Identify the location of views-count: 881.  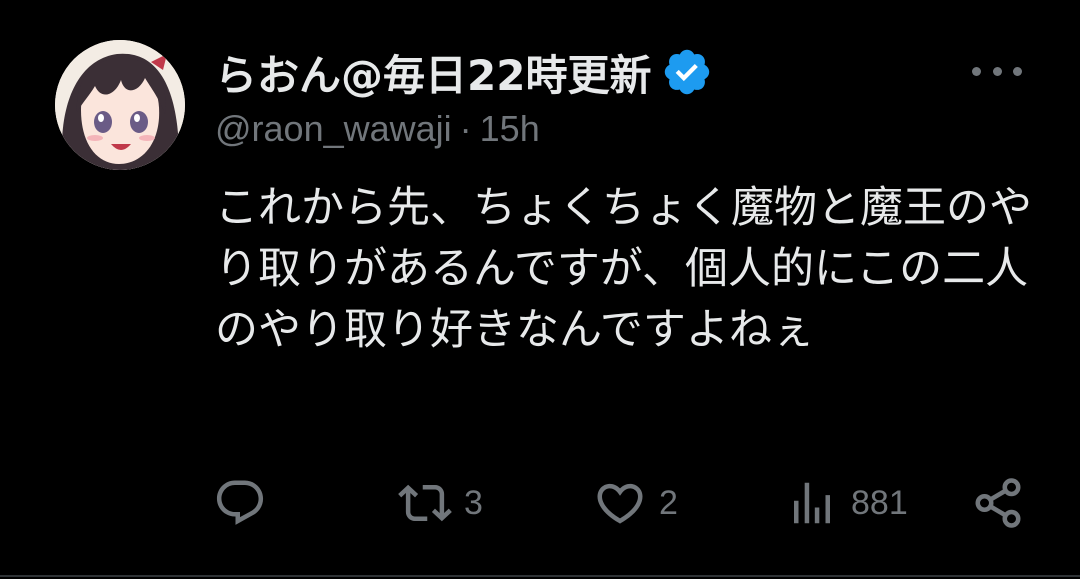
(879, 502).